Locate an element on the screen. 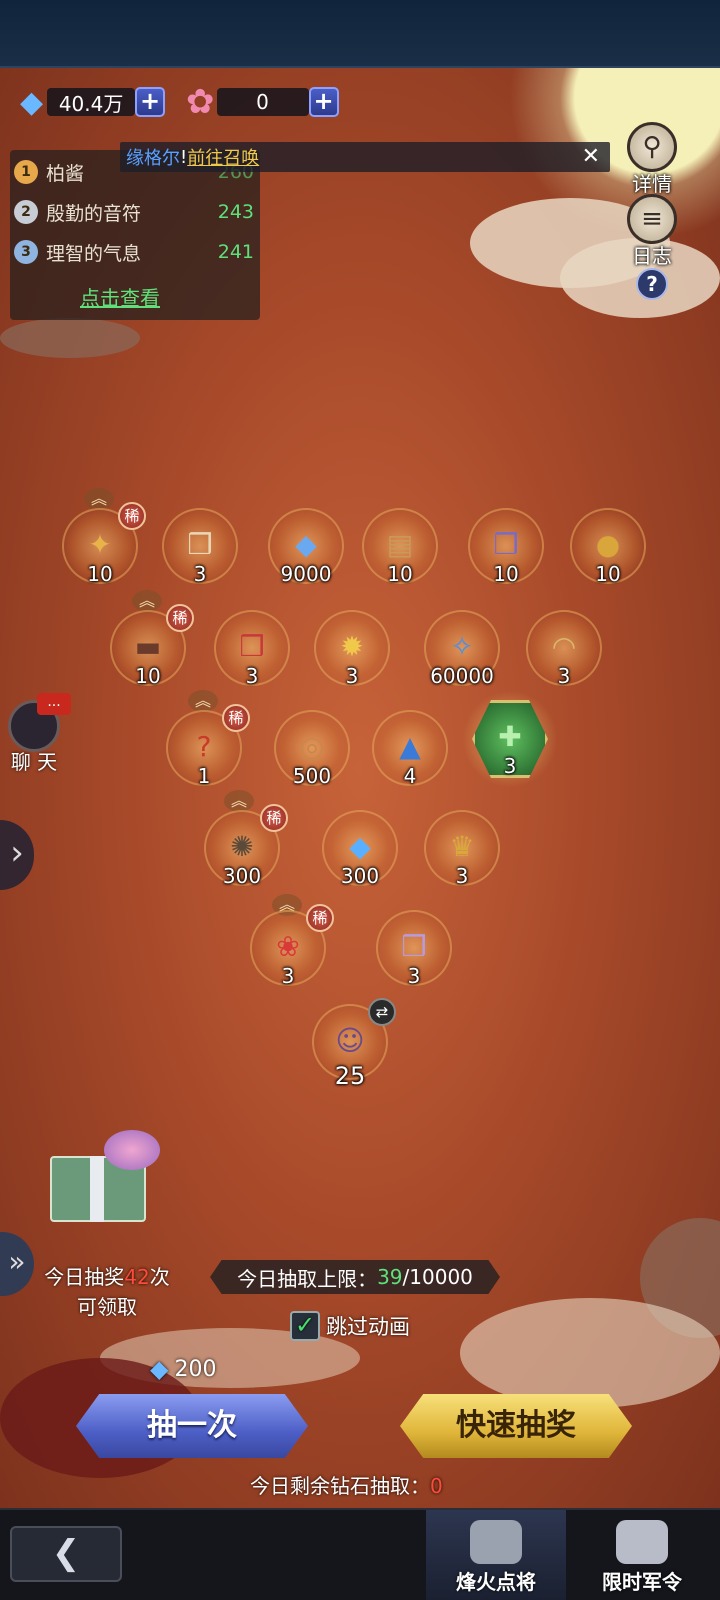 The image size is (720, 1600). limit-label: 今日抽取上限： is located at coordinates (307, 1278).